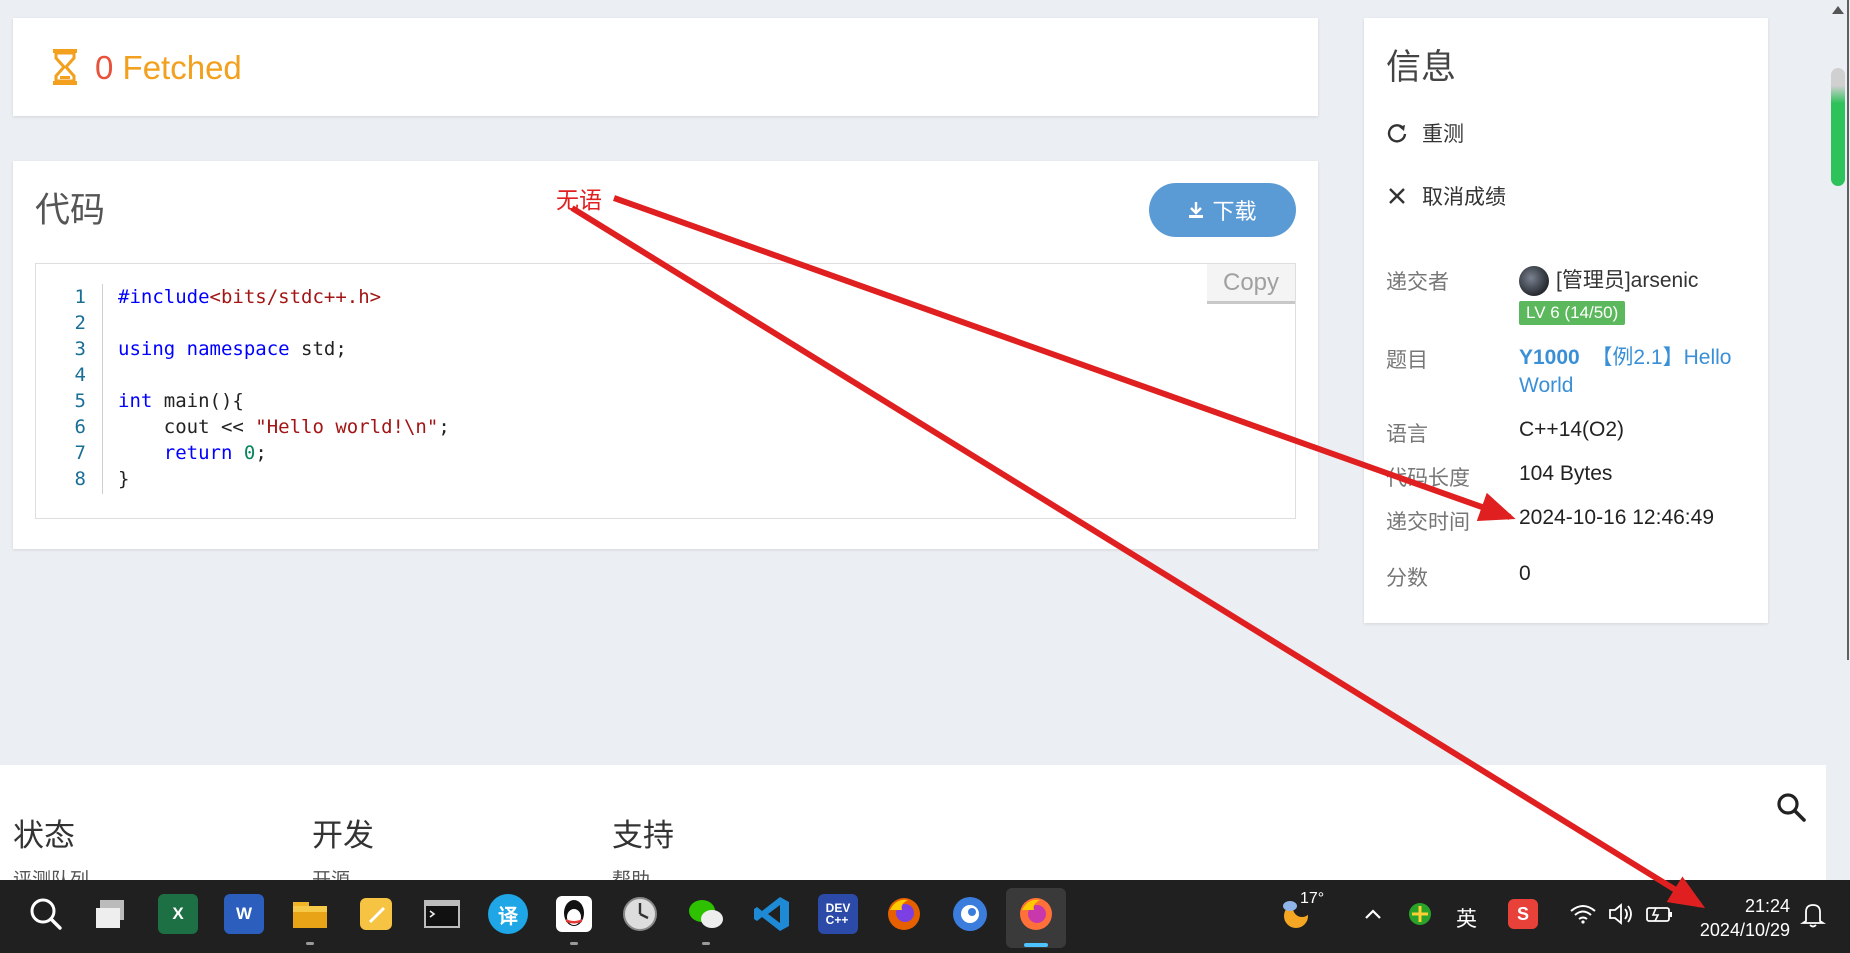 This screenshot has width=1850, height=953. Describe the element at coordinates (1397, 133) in the screenshot. I see `refresh-icon` at that location.